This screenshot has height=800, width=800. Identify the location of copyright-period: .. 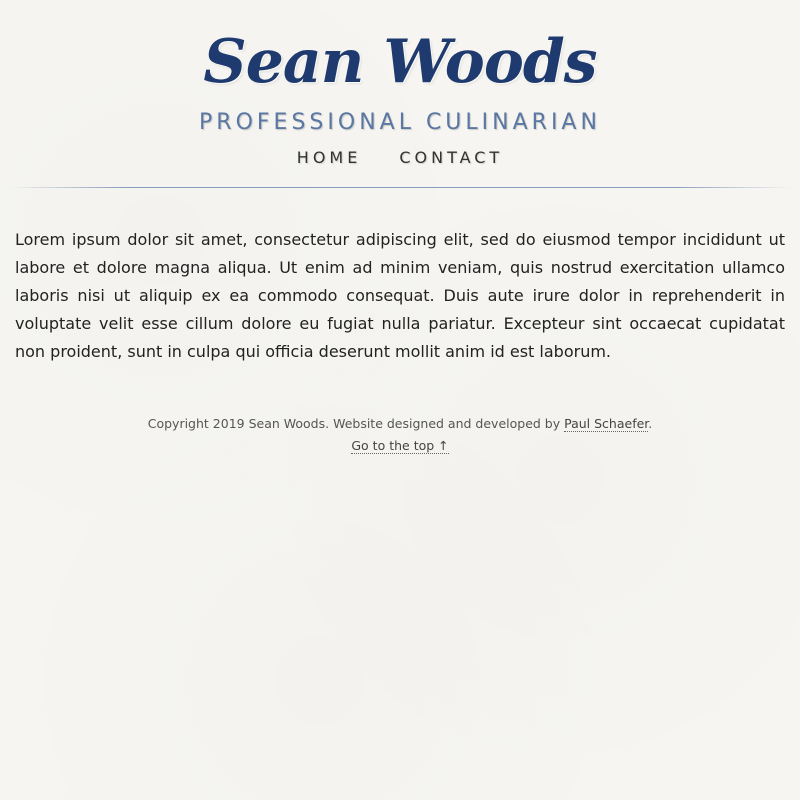
(650, 423).